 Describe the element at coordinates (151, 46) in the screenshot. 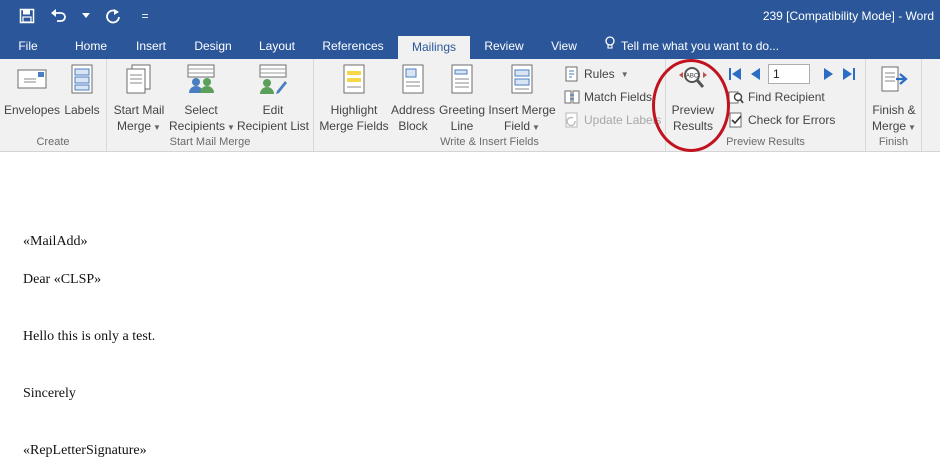

I see `tab-insert: Insert` at that location.